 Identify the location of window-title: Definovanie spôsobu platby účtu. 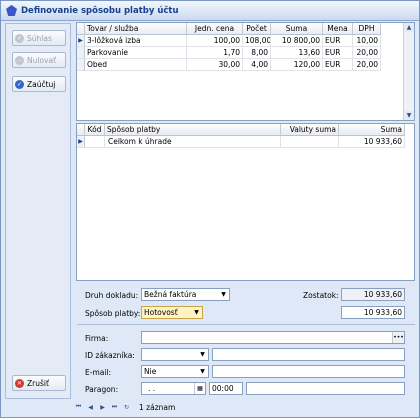
(100, 10).